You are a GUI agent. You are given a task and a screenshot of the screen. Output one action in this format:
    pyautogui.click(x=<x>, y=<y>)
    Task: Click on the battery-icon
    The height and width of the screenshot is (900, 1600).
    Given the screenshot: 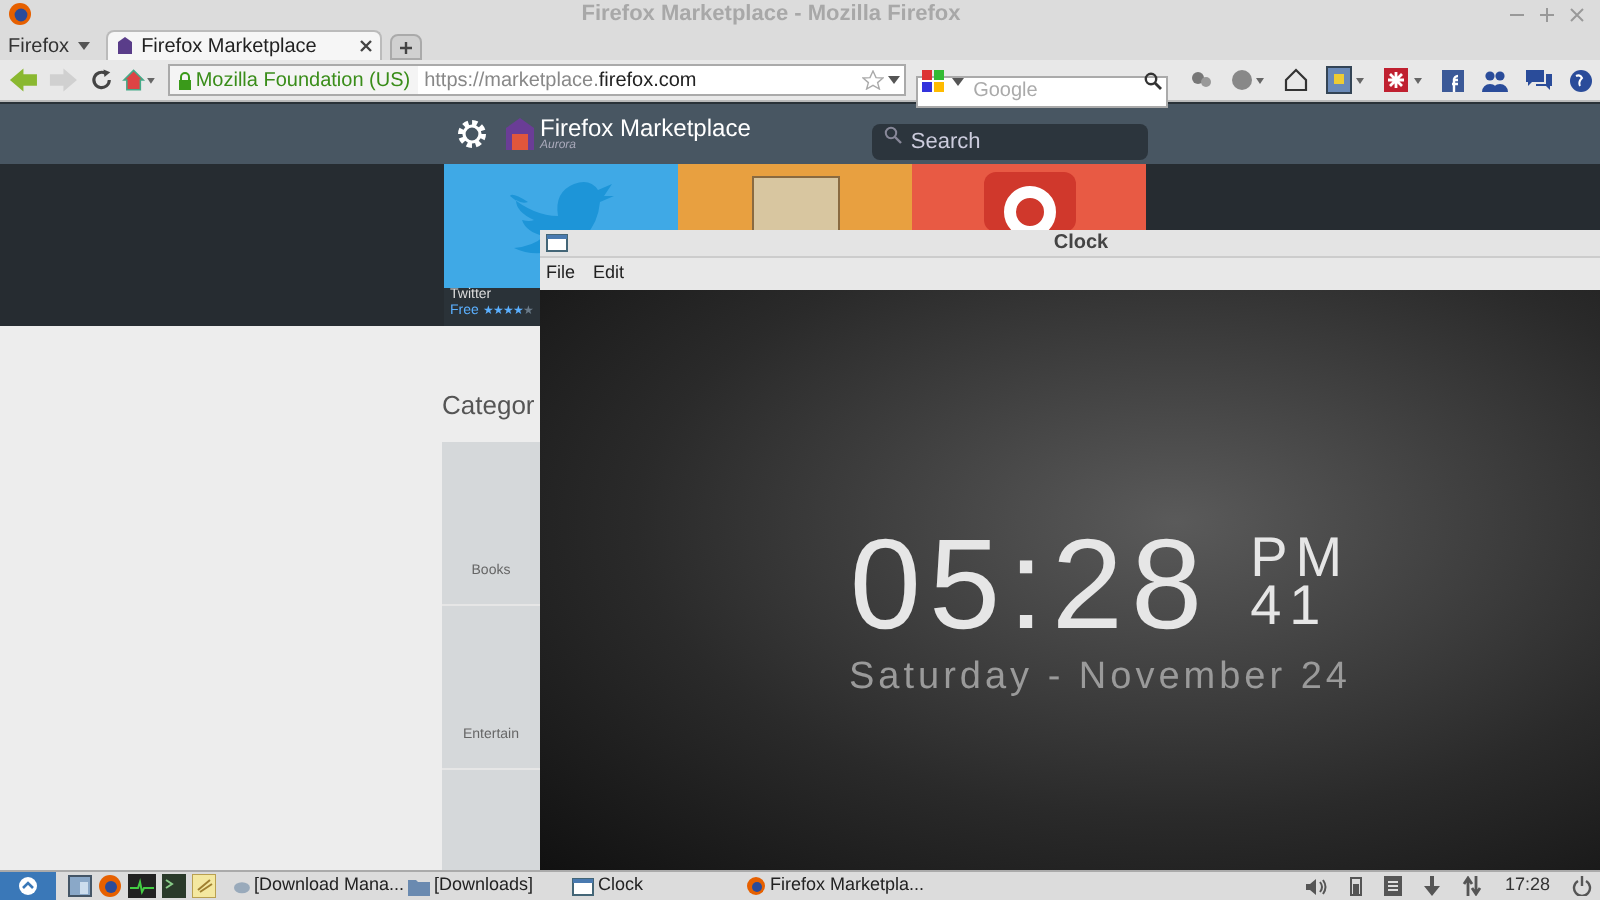 What is the action you would take?
    pyautogui.click(x=1356, y=886)
    